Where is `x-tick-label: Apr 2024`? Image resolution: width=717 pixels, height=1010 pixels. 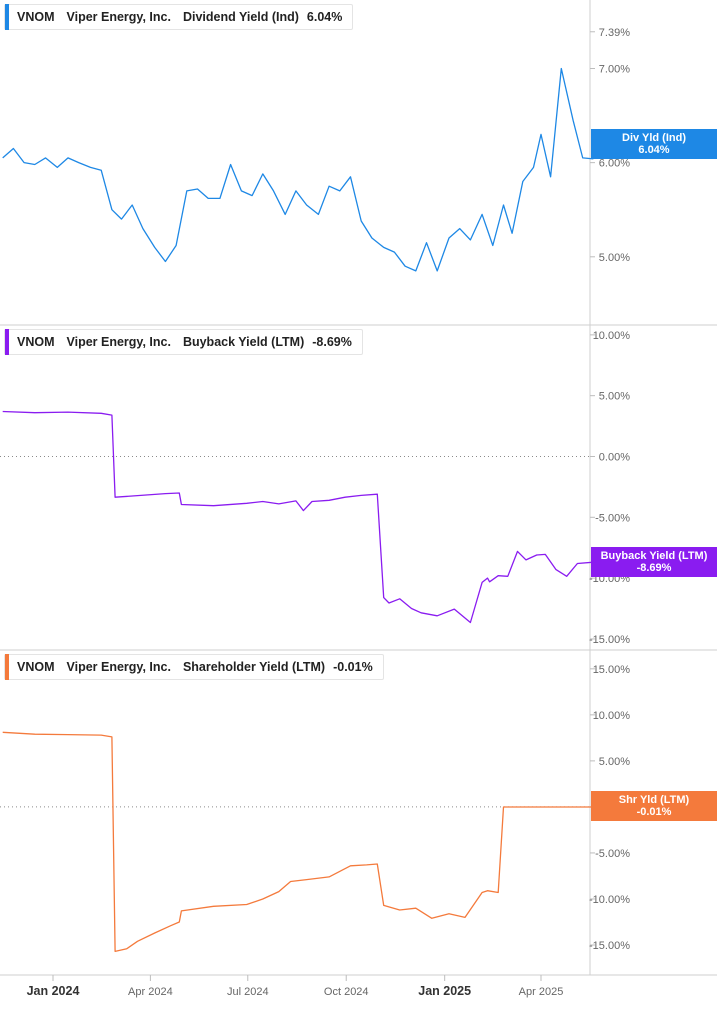
x-tick-label: Apr 2024 is located at coordinates (150, 992).